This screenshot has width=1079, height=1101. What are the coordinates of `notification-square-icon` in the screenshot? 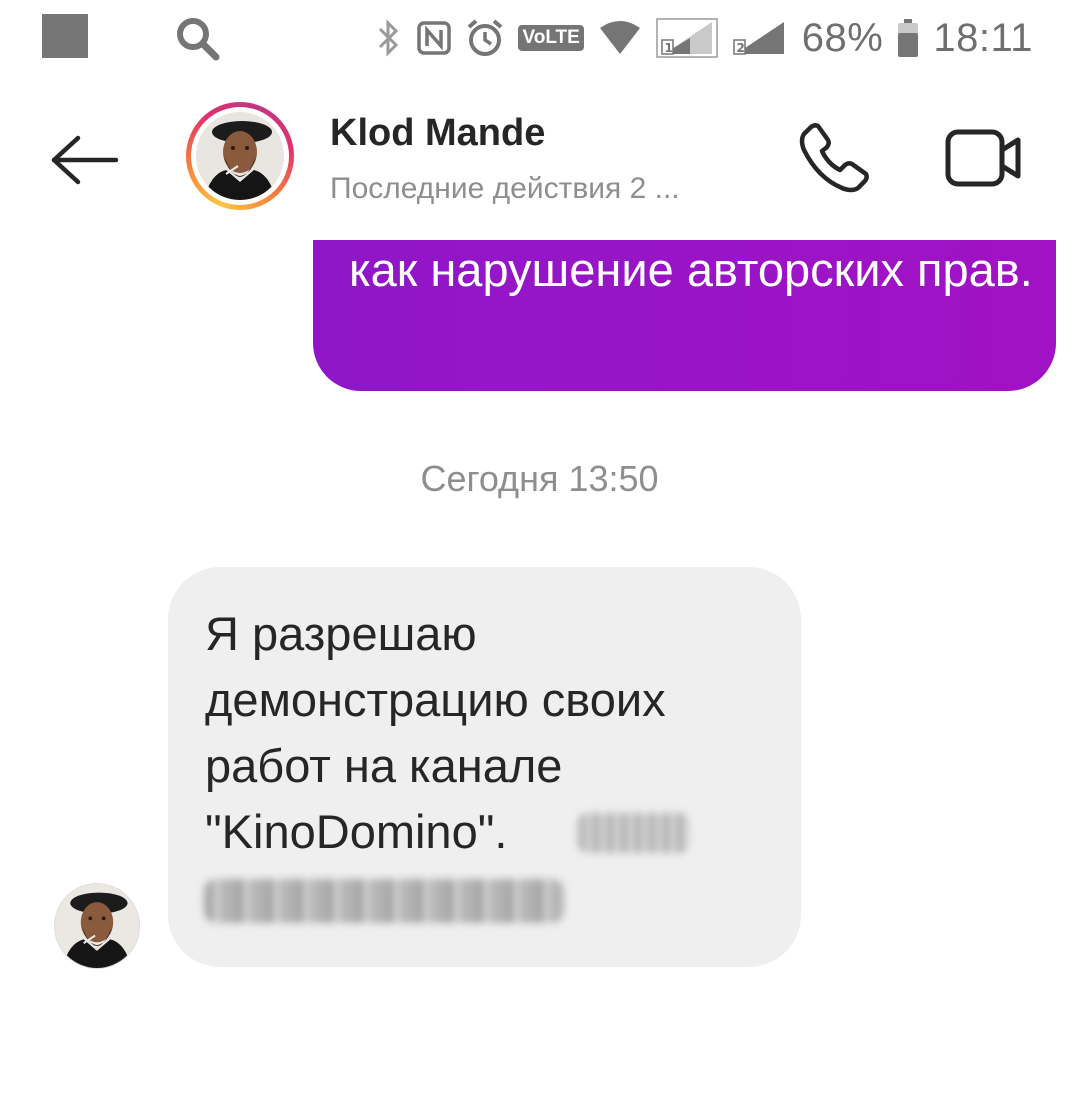 It's located at (65, 36).